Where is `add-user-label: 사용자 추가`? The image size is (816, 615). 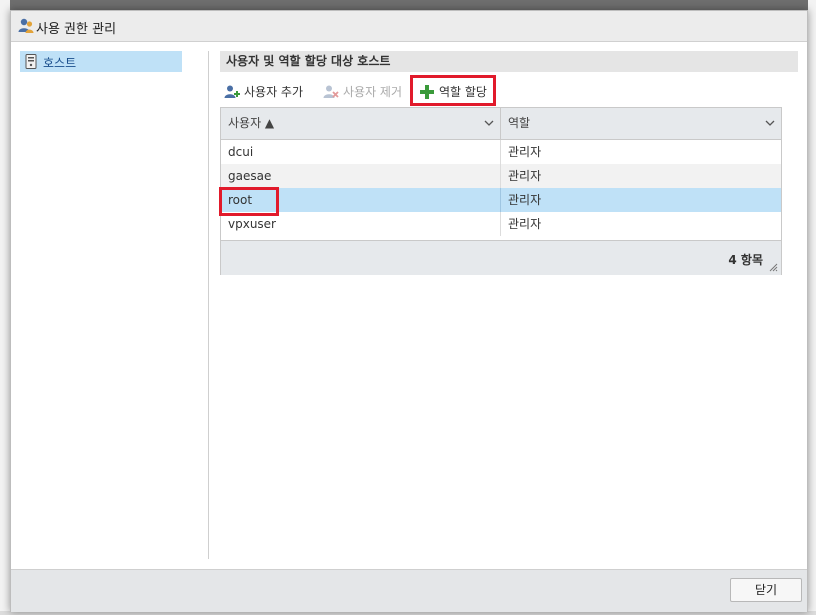 add-user-label: 사용자 추가 is located at coordinates (274, 92).